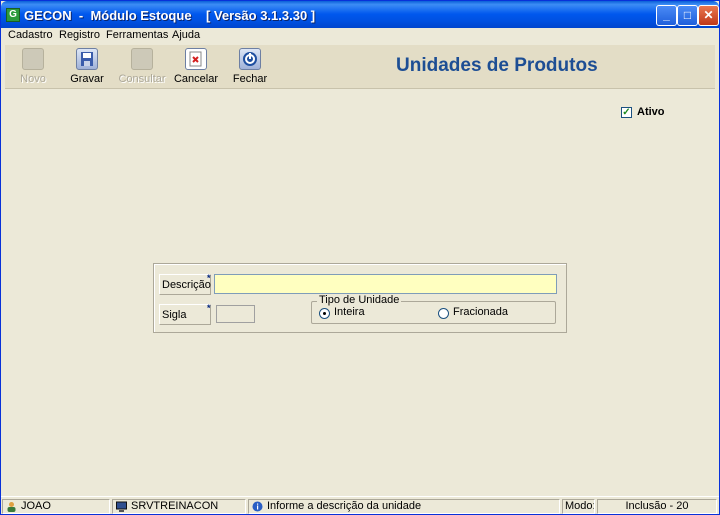 This screenshot has height=515, width=720. Describe the element at coordinates (687, 15) in the screenshot. I see `maximize-button: □` at that location.